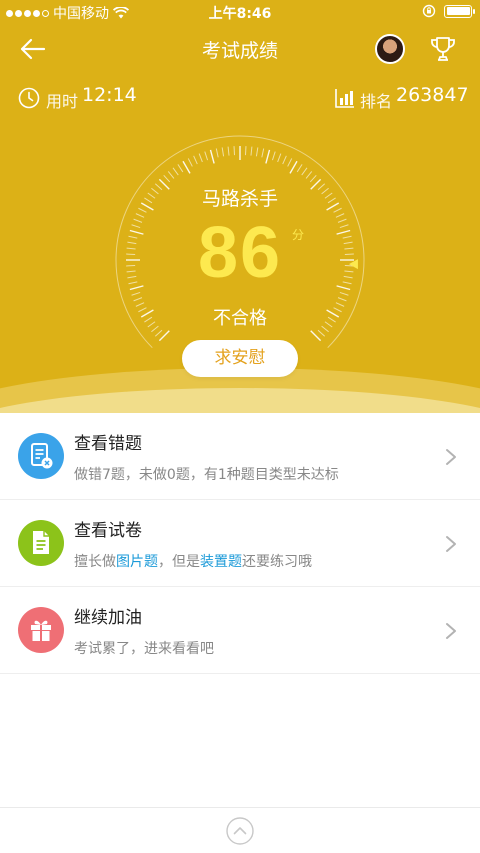  I want to click on highlight-text: 装置题, so click(221, 562).